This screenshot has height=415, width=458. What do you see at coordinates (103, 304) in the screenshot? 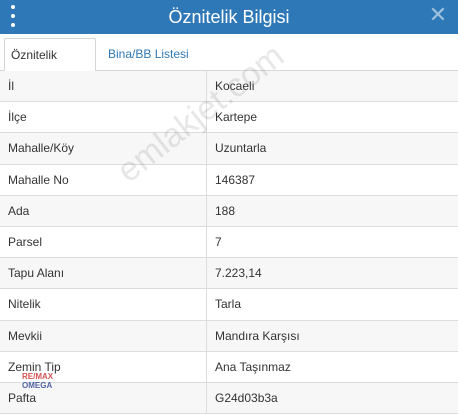
I see `row-key: Nitelik` at bounding box center [103, 304].